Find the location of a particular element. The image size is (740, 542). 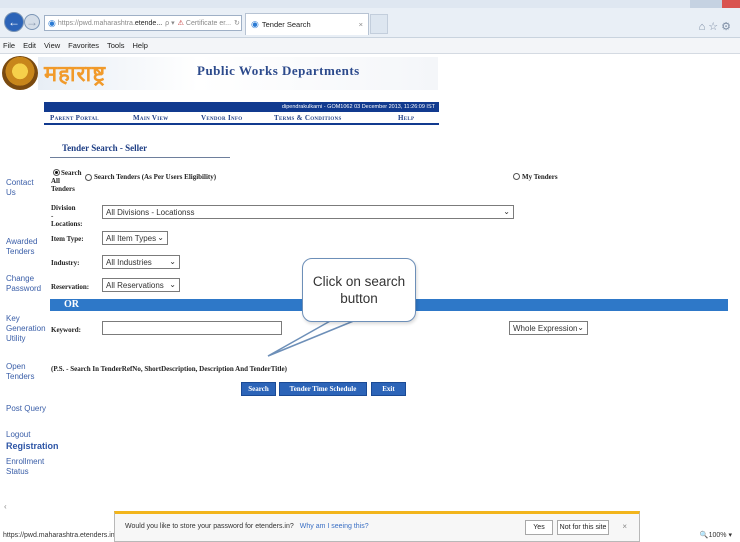

zoom-value: 100% is located at coordinates (717, 535).